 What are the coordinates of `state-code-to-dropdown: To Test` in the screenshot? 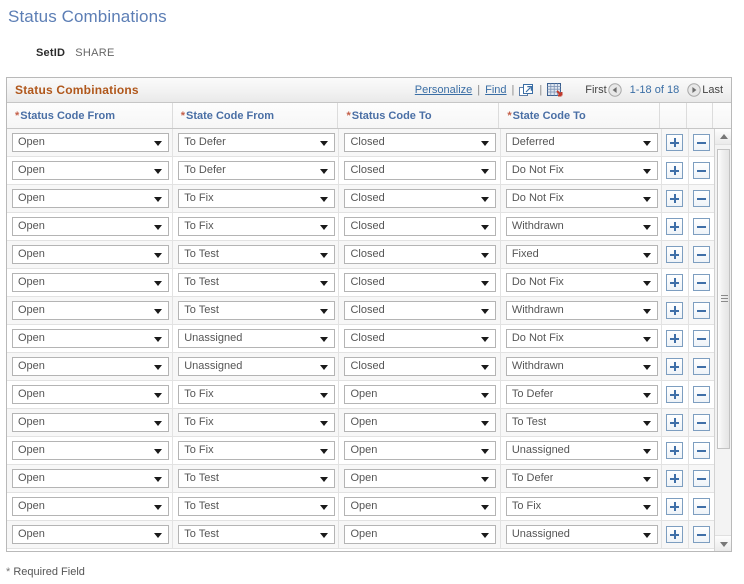 It's located at (581, 422).